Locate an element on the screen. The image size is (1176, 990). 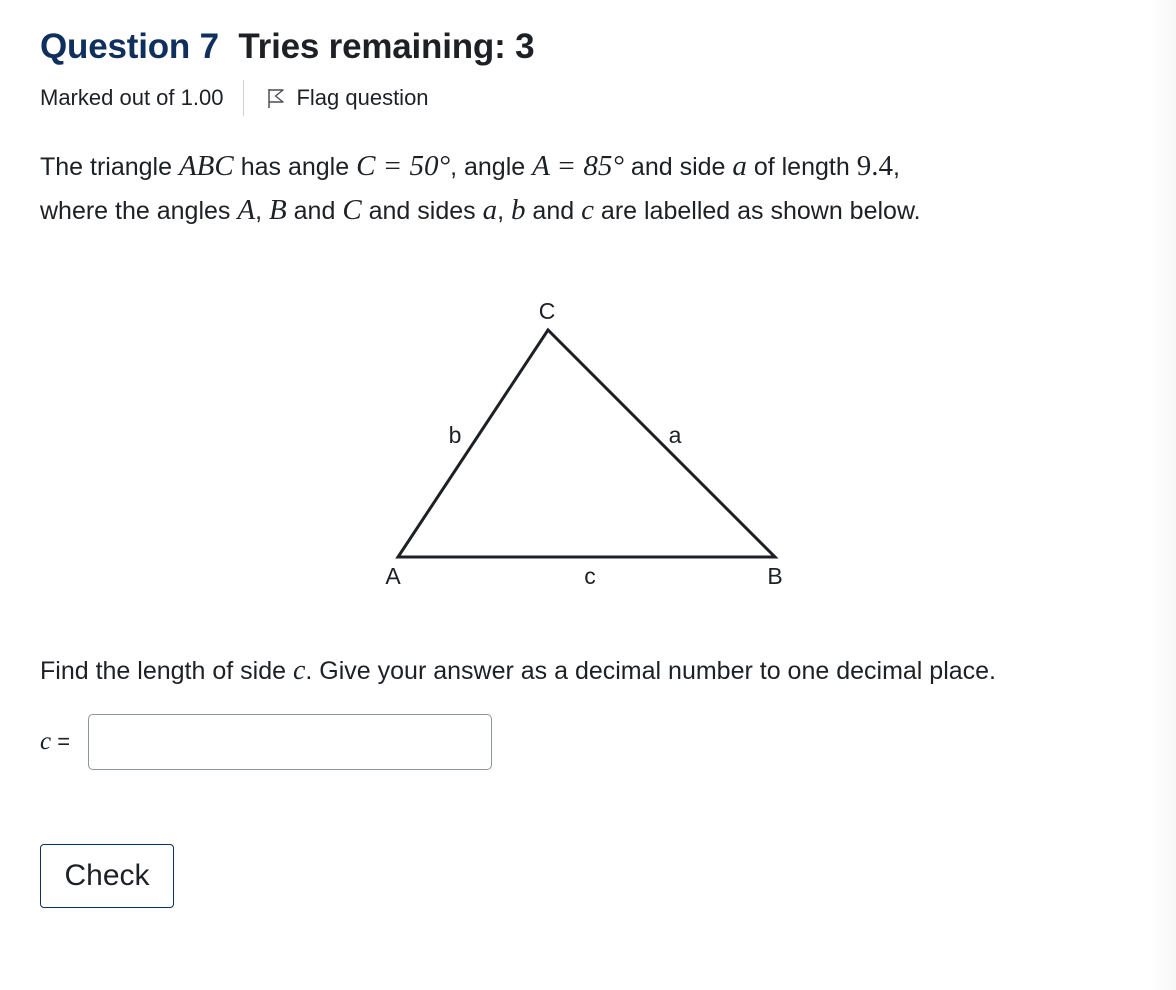
triangle-diagram: C b a A c B is located at coordinates (583, 443).